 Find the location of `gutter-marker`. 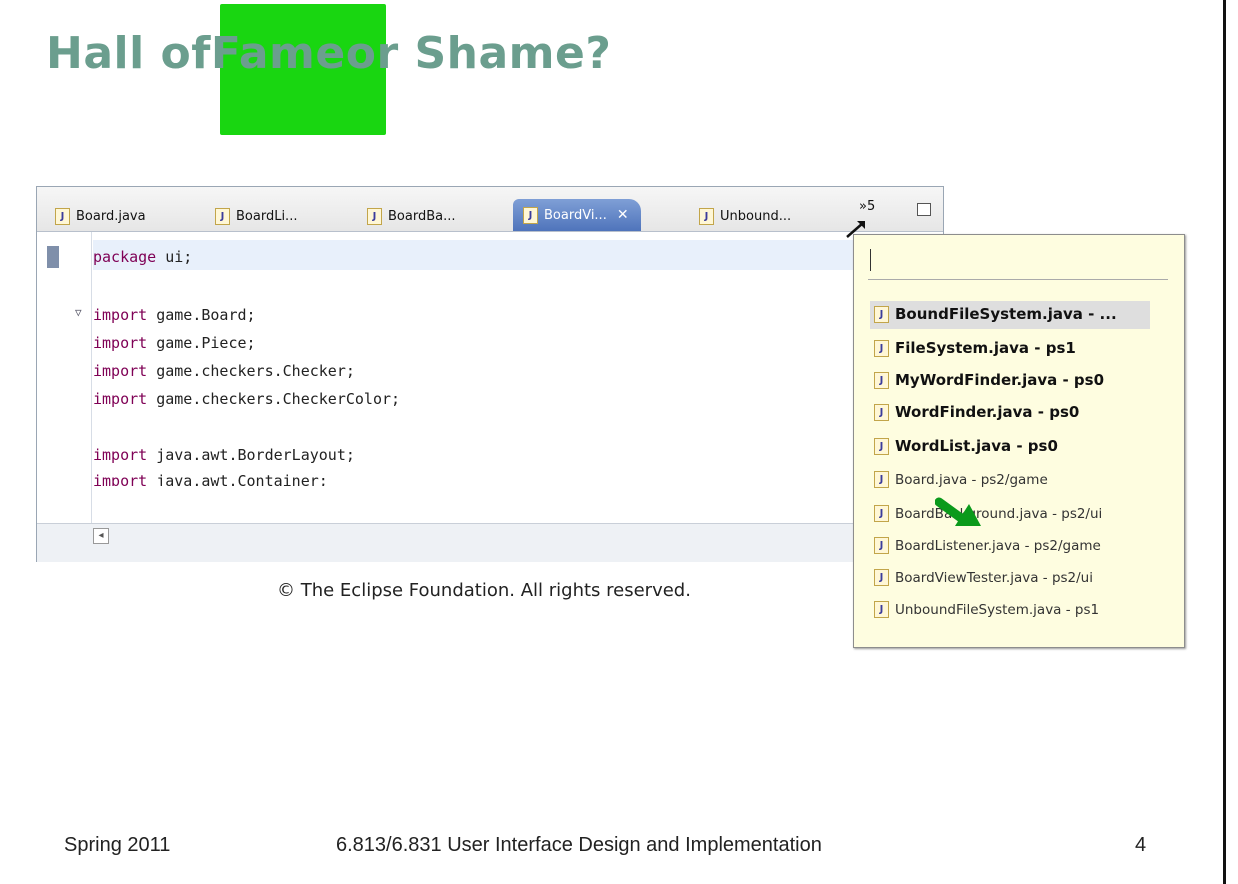

gutter-marker is located at coordinates (53, 257).